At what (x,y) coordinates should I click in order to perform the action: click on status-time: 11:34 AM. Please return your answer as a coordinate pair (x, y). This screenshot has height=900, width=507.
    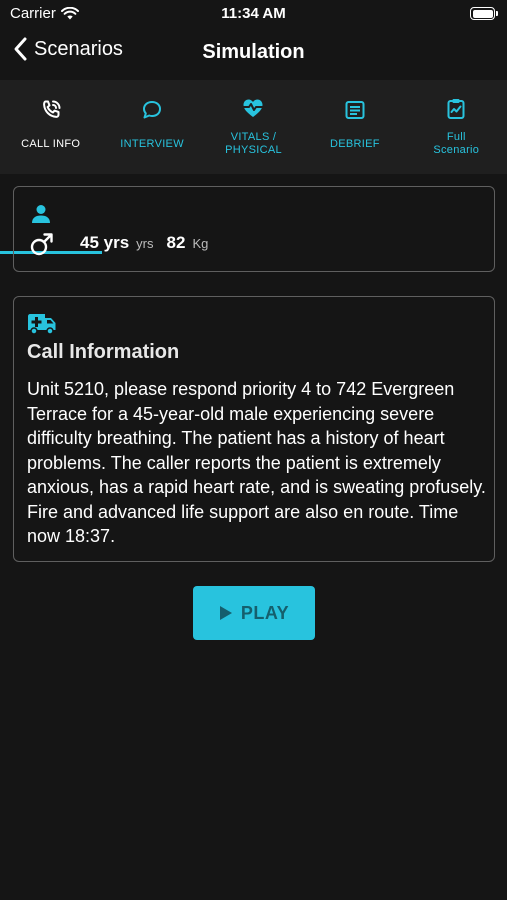
    Looking at the image, I should click on (253, 13).